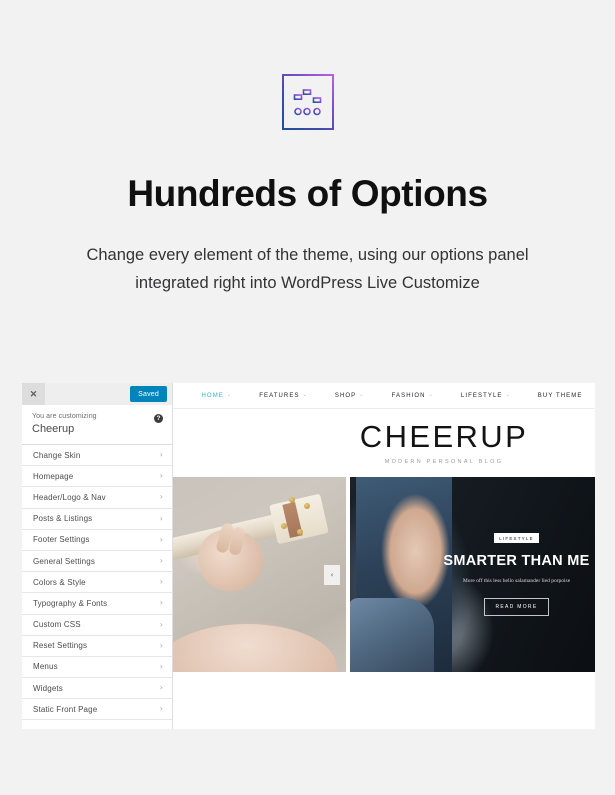 The width and height of the screenshot is (615, 795). Describe the element at coordinates (444, 436) in the screenshot. I see `site-logo: CHEERUP` at that location.